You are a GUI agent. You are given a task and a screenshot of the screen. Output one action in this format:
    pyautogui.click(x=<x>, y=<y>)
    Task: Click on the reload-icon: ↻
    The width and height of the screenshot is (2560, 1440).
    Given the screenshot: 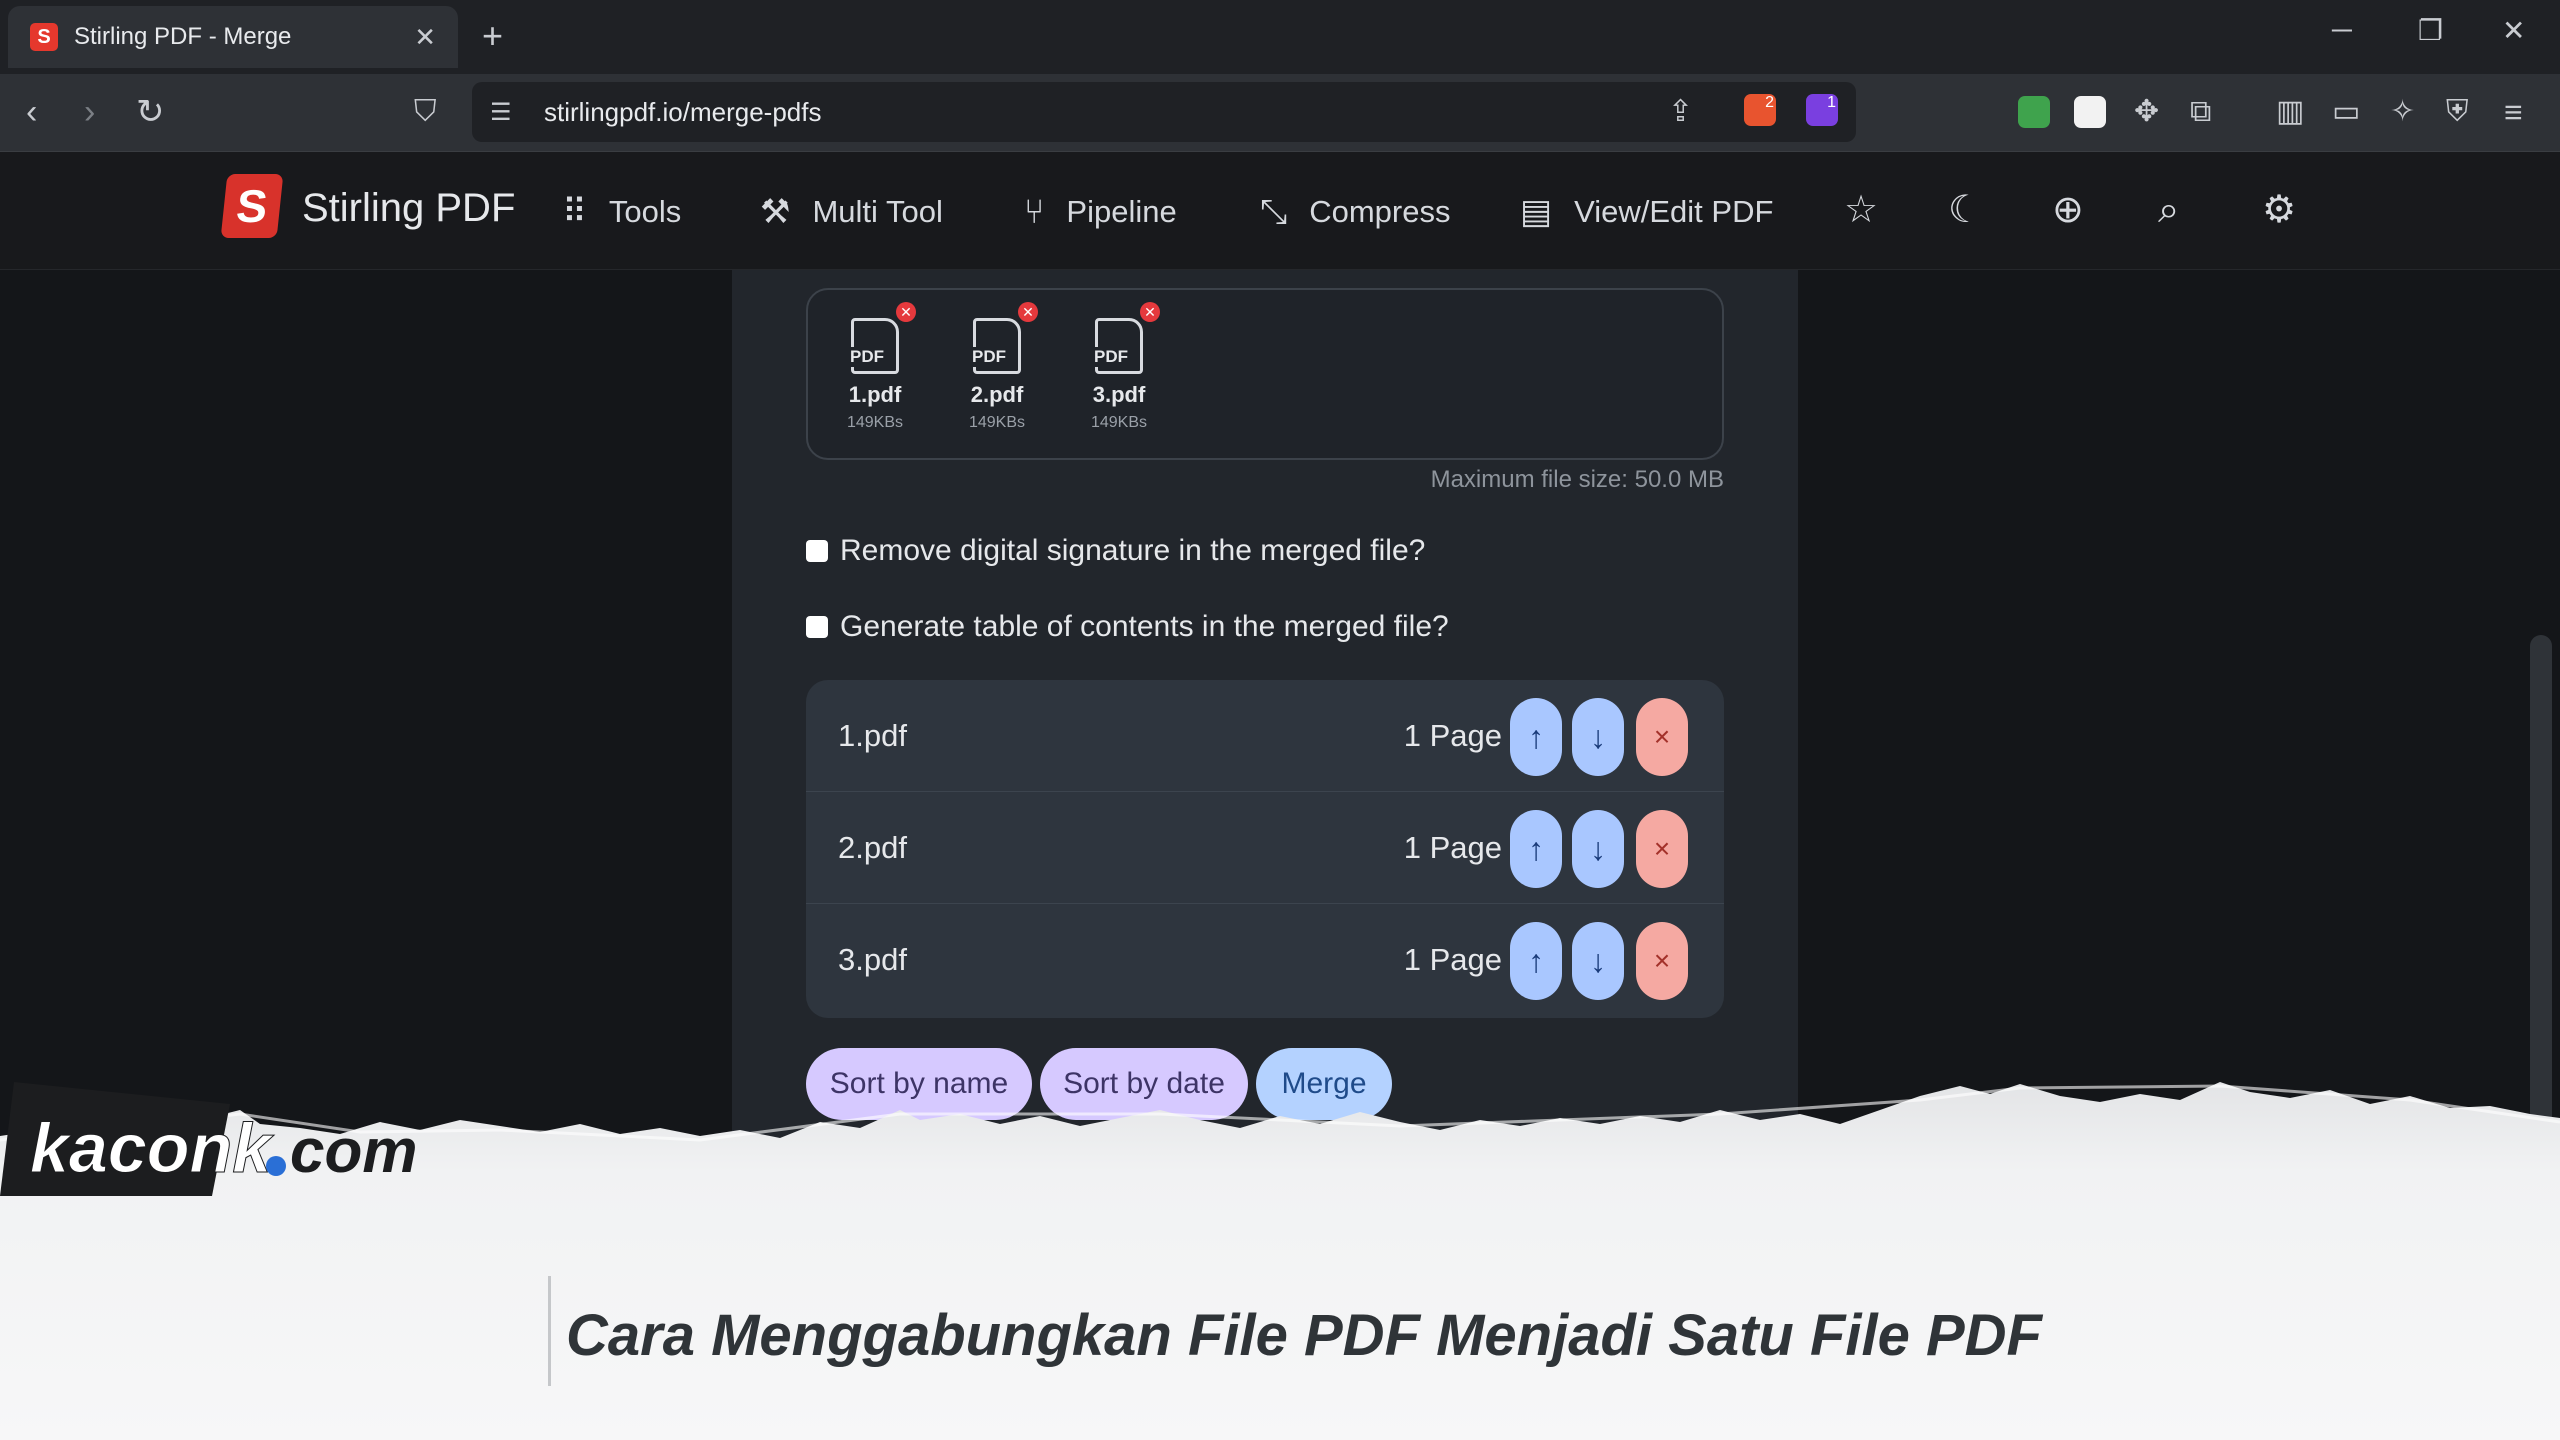 What is the action you would take?
    pyautogui.click(x=150, y=112)
    